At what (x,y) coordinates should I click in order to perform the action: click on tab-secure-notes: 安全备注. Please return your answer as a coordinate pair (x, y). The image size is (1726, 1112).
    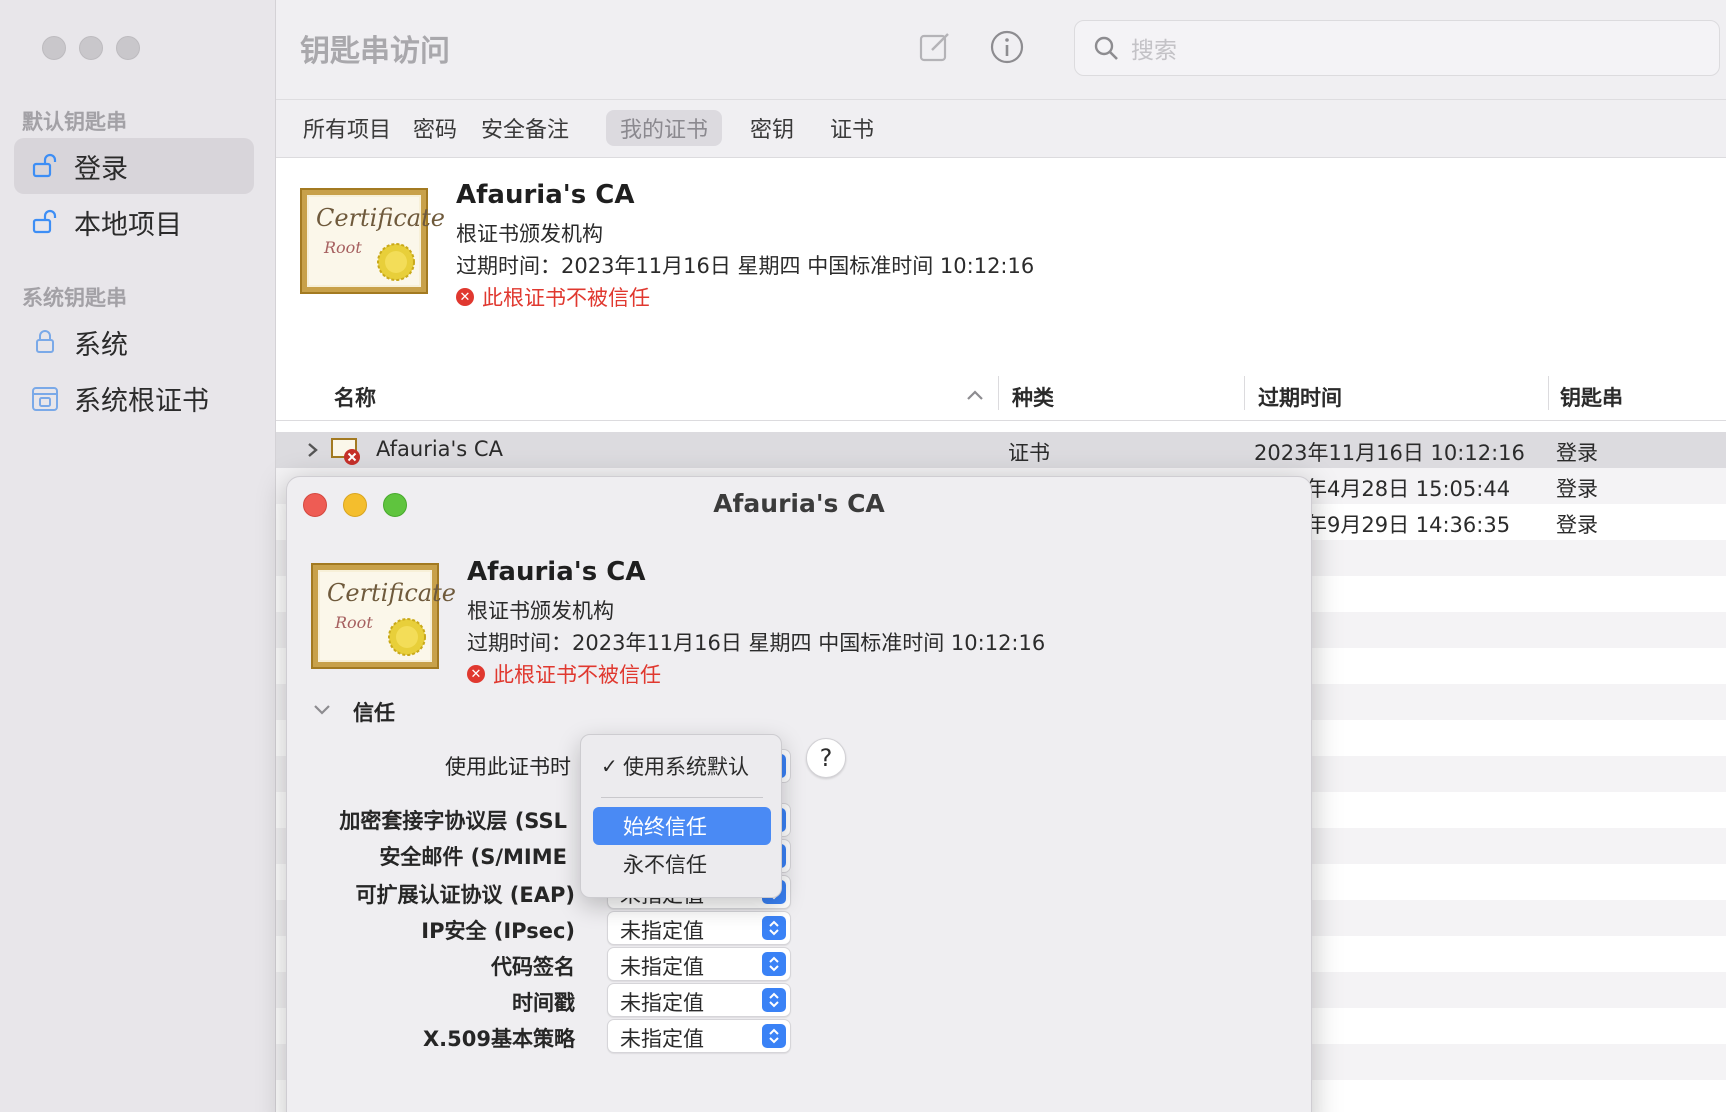
    Looking at the image, I should click on (525, 128).